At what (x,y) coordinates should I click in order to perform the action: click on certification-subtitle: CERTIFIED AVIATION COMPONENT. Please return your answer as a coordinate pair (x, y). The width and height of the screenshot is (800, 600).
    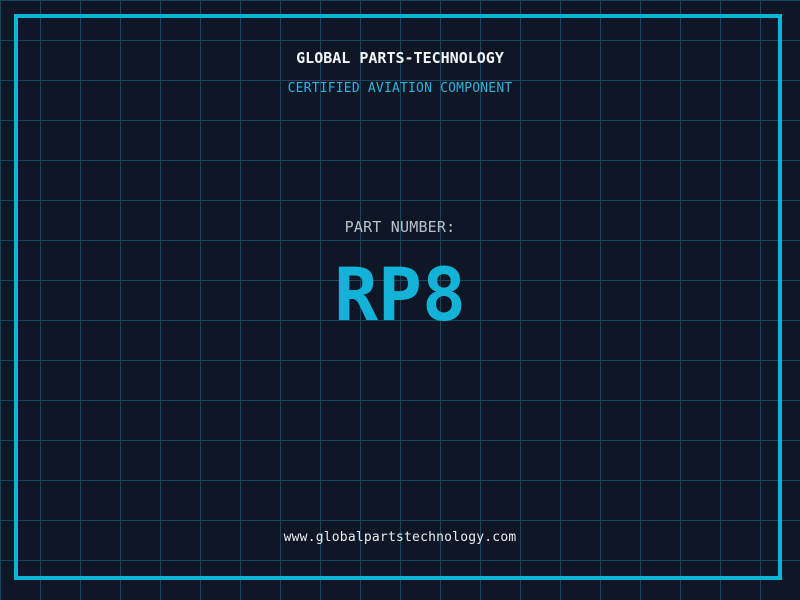
    Looking at the image, I should click on (400, 88).